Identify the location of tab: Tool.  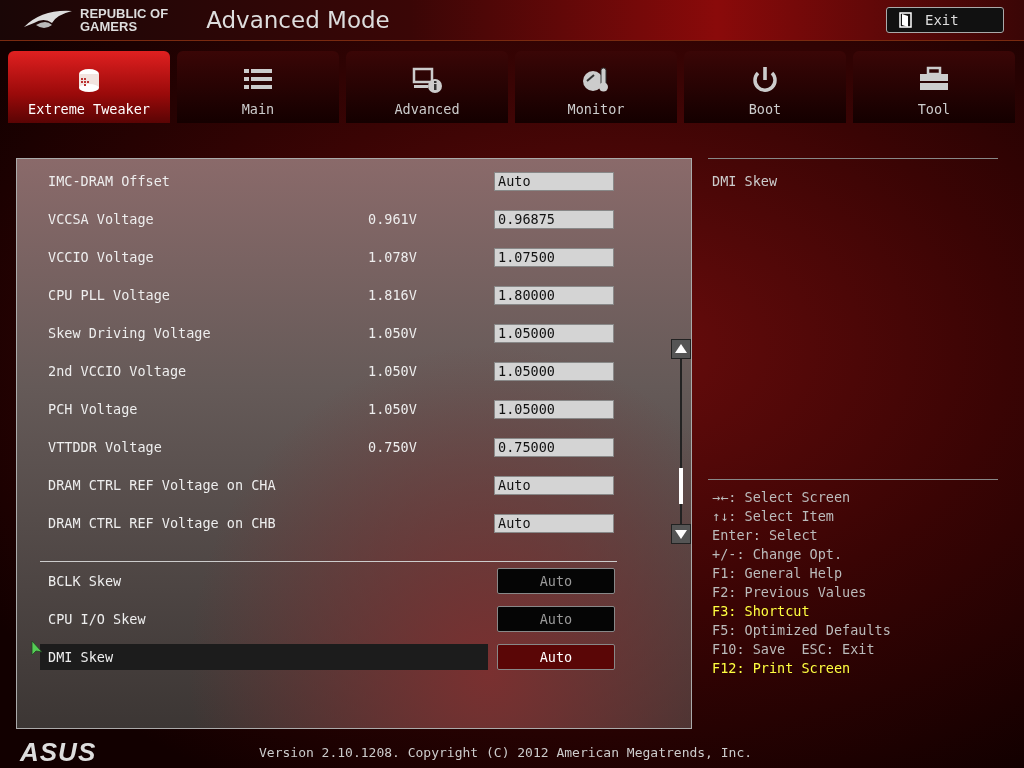
(934, 87).